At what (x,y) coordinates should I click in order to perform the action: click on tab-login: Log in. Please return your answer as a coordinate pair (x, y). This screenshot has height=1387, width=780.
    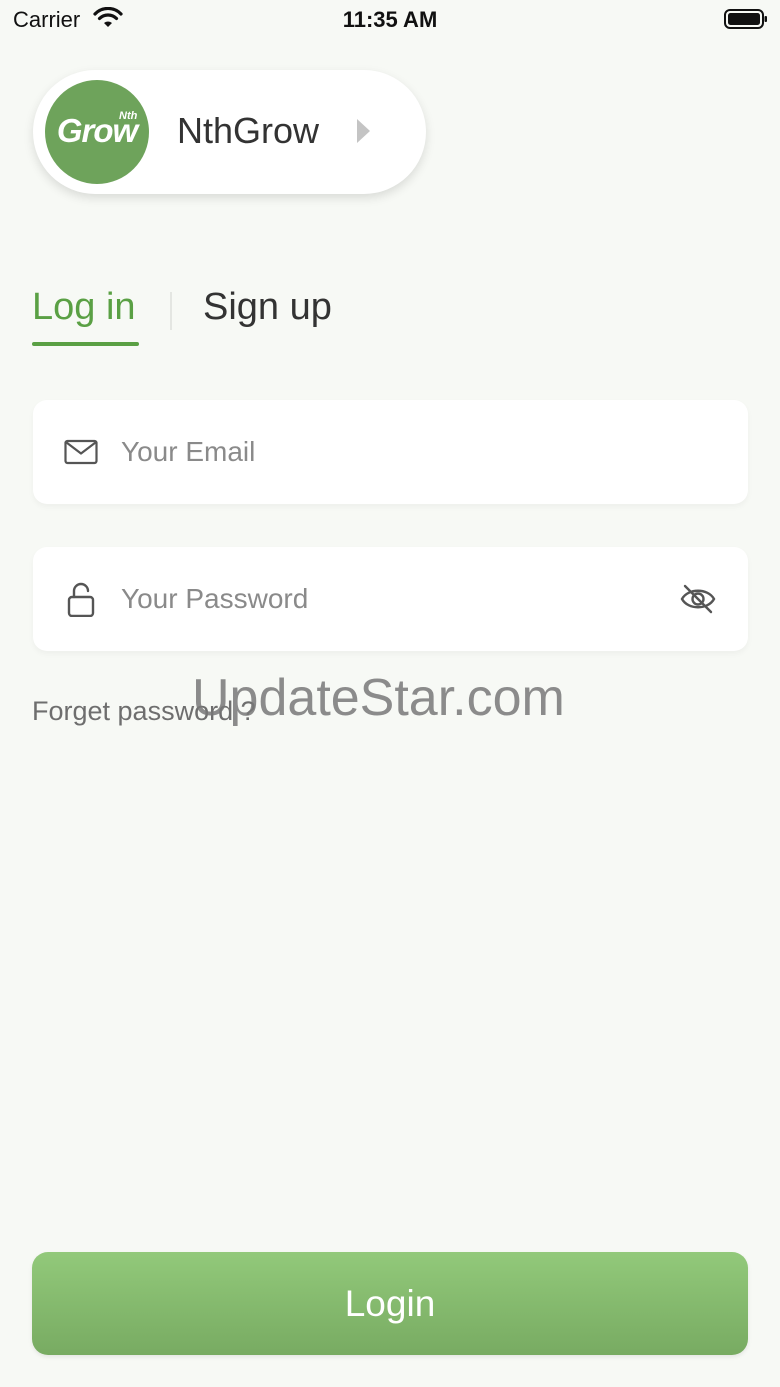
    Looking at the image, I should click on (85, 316).